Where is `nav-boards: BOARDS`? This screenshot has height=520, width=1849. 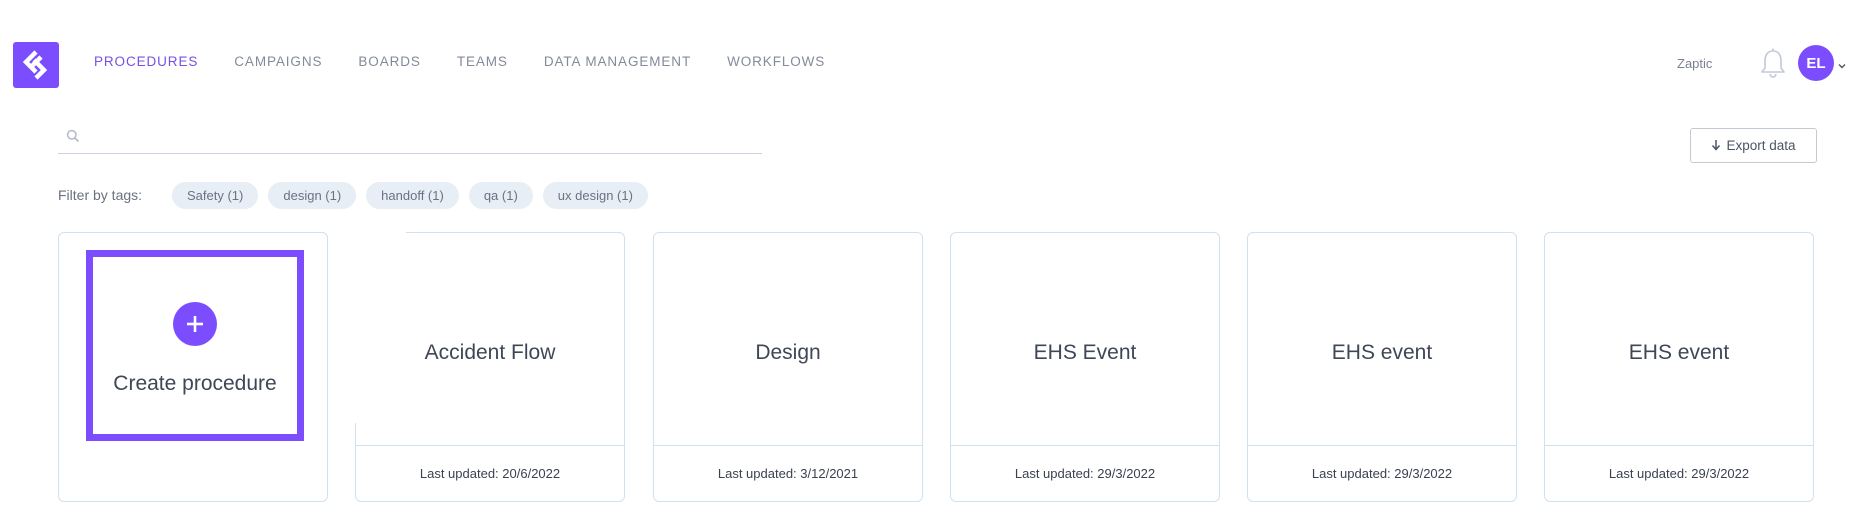
nav-boards: BOARDS is located at coordinates (389, 61).